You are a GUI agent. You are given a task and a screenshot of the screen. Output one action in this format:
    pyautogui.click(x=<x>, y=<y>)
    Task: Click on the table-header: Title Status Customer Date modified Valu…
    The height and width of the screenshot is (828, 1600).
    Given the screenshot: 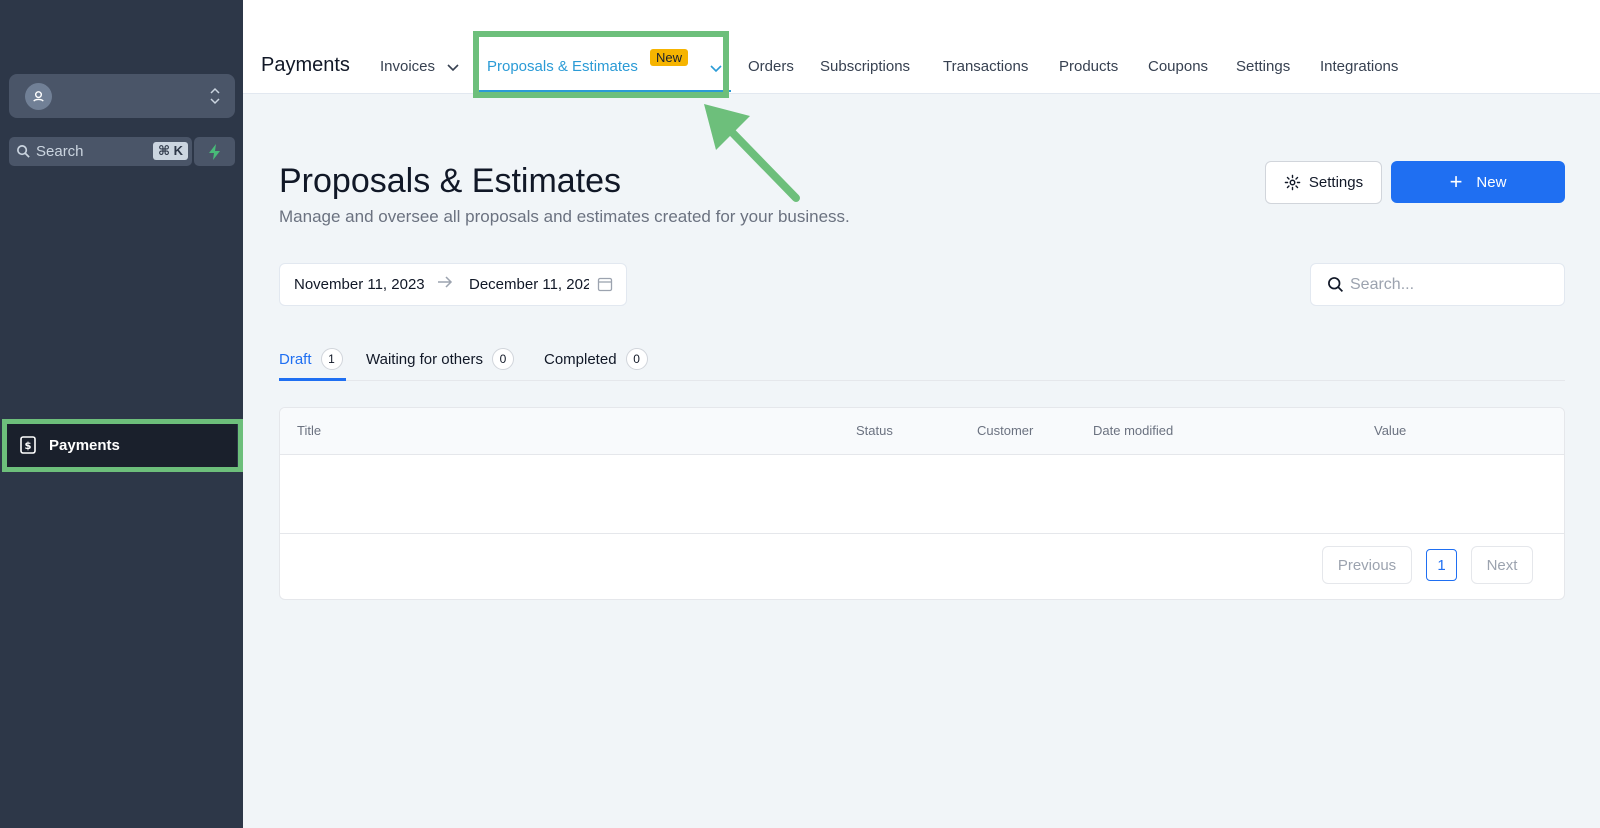 What is the action you would take?
    pyautogui.click(x=922, y=431)
    